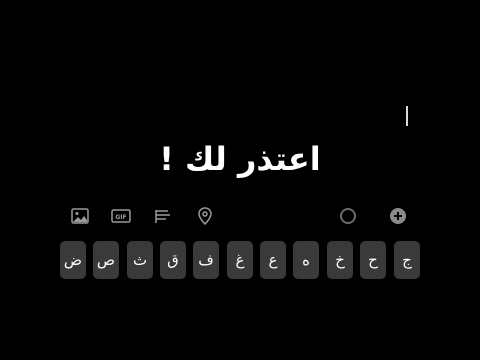 Image resolution: width=480 pixels, height=360 pixels. What do you see at coordinates (163, 216) in the screenshot?
I see `text-align-icon` at bounding box center [163, 216].